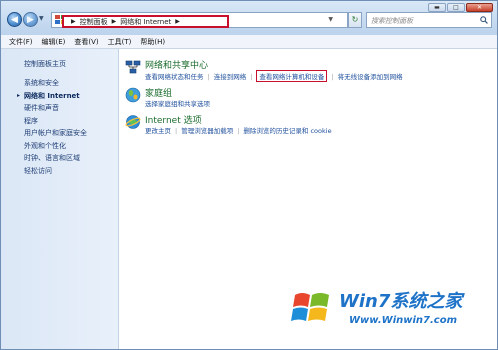 The image size is (498, 350). I want to click on refresh-button: ↻, so click(355, 20).